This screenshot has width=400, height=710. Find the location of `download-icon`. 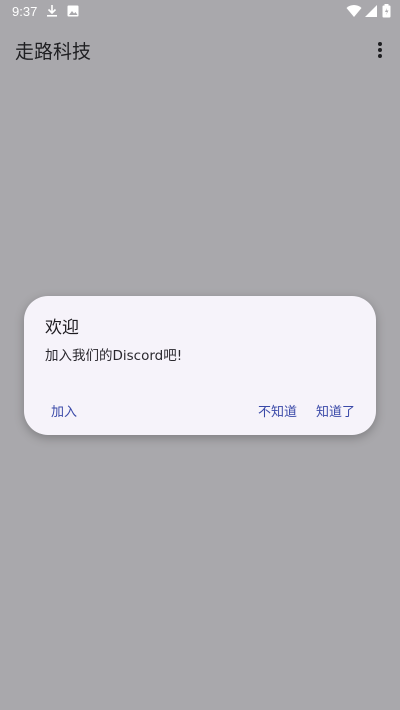

download-icon is located at coordinates (52, 11).